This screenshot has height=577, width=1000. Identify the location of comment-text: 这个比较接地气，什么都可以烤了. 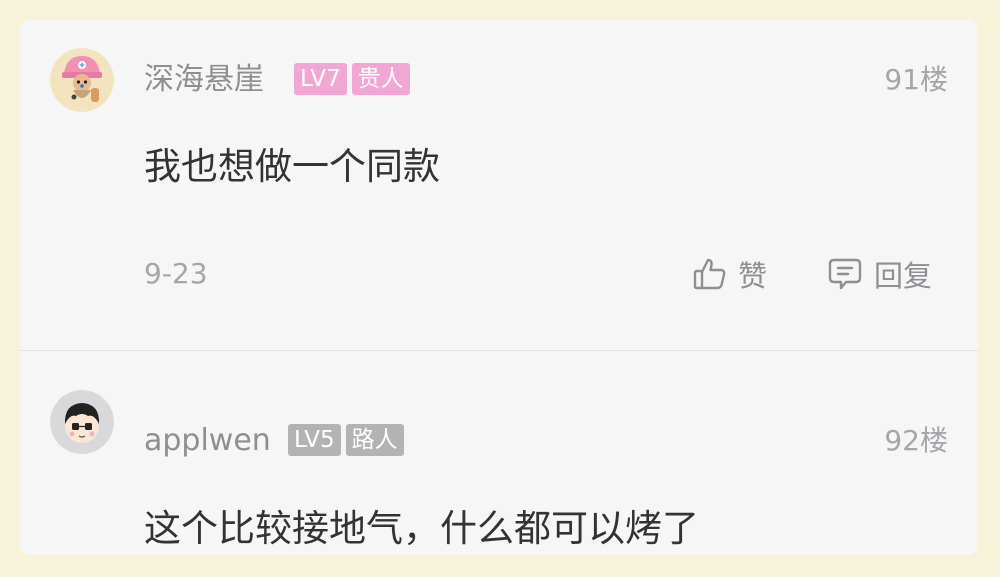
(421, 528).